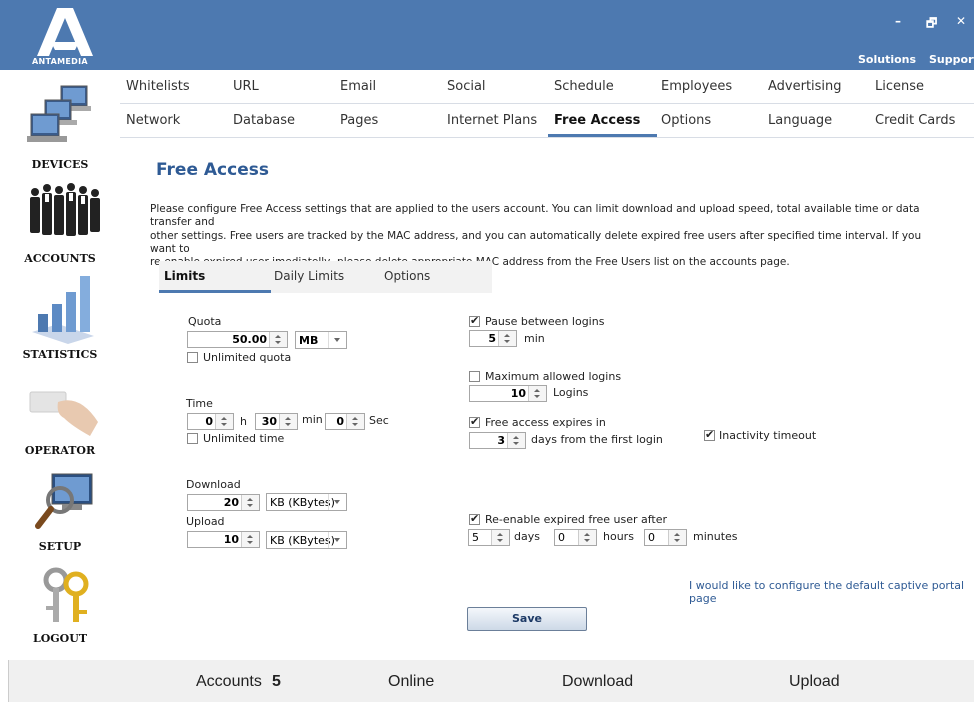 The image size is (974, 702). I want to click on brand-name: ANTAMEDIA, so click(60, 61).